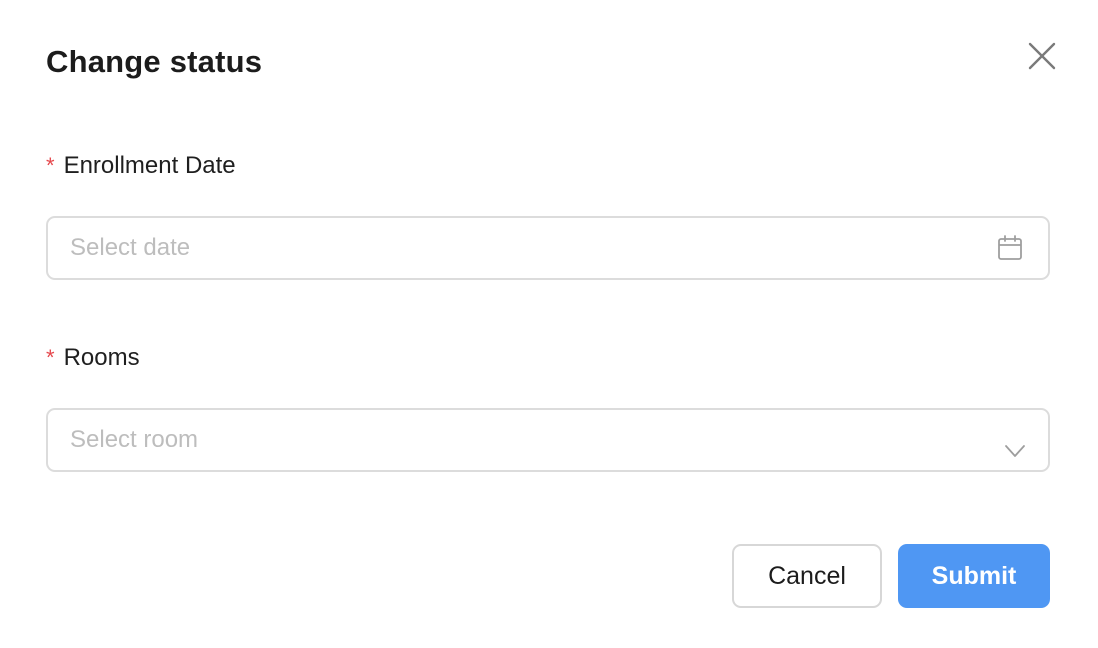  I want to click on rooms-placeholder: Select room, so click(134, 439).